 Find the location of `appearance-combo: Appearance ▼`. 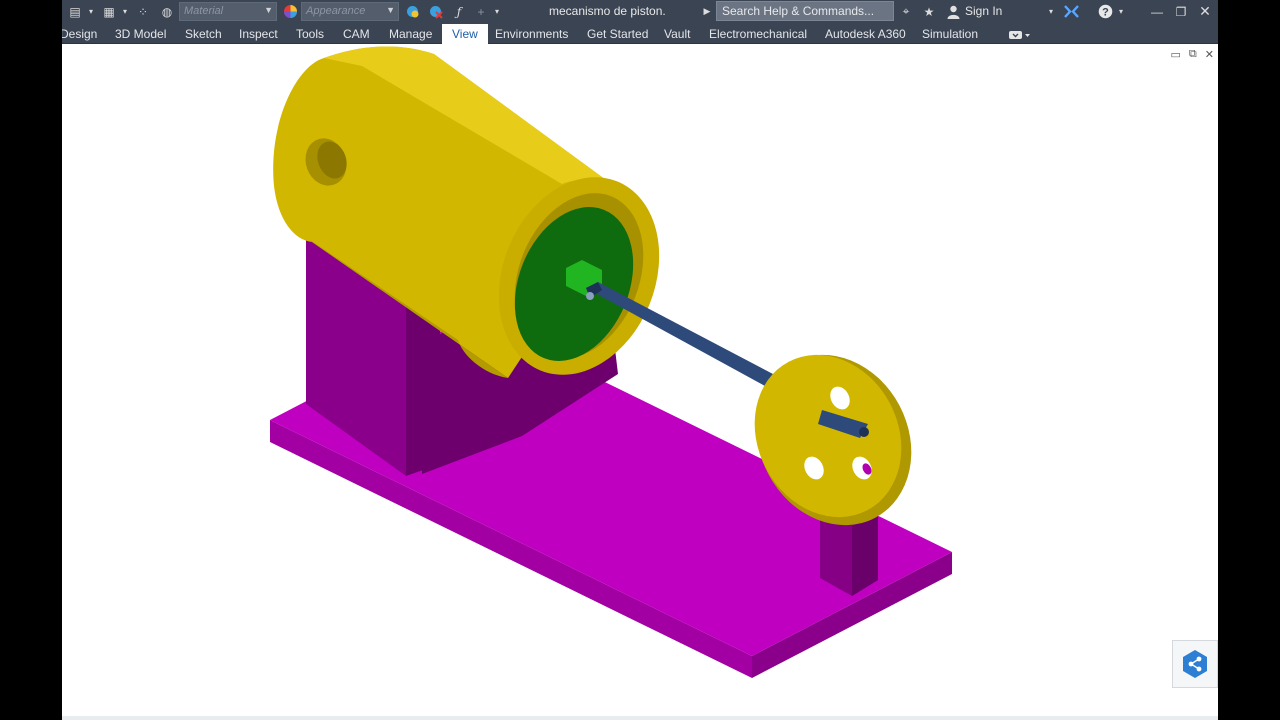

appearance-combo: Appearance ▼ is located at coordinates (350, 11).